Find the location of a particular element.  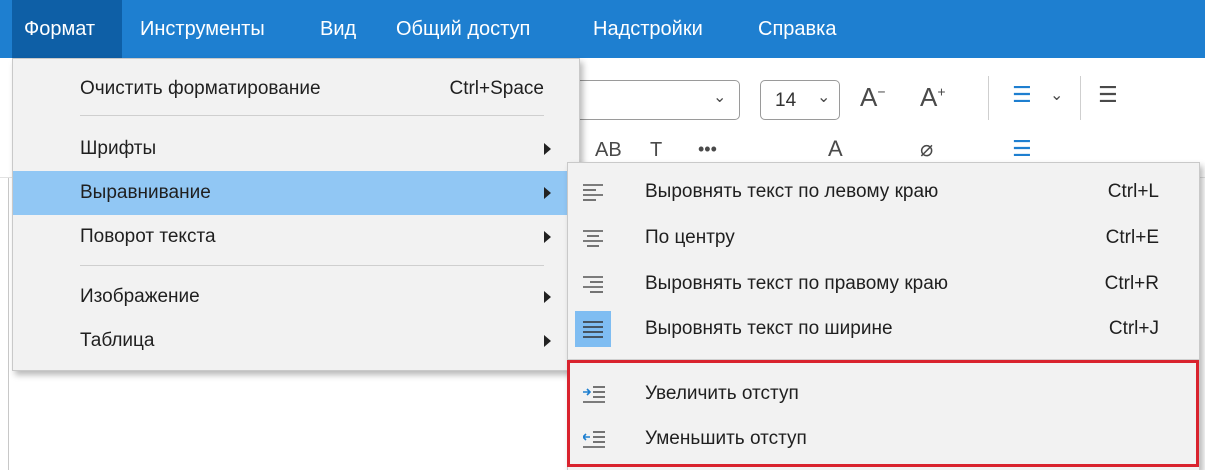

menu-view: Вид is located at coordinates (338, 29).